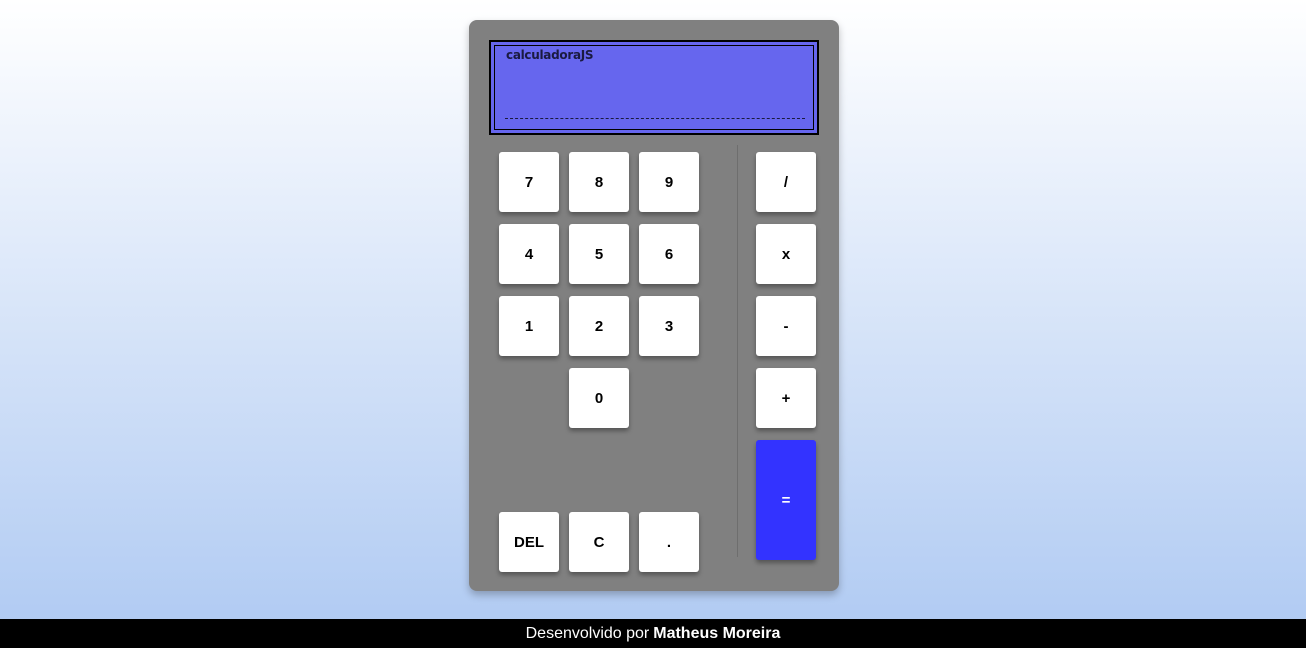 Image resolution: width=1306 pixels, height=648 pixels. What do you see at coordinates (717, 633) in the screenshot?
I see `footer-author: Matheus Moreira` at bounding box center [717, 633].